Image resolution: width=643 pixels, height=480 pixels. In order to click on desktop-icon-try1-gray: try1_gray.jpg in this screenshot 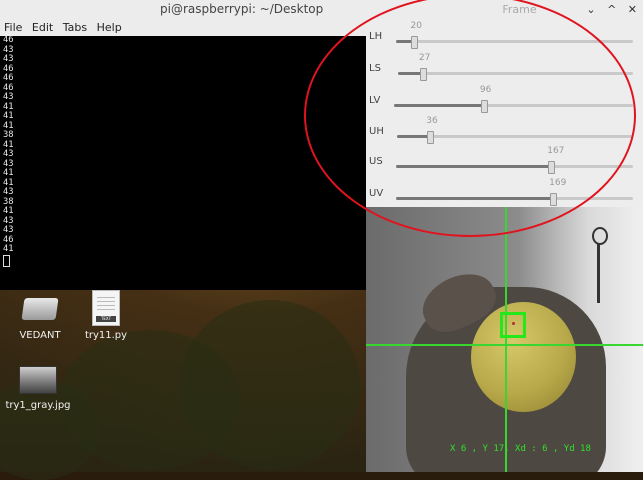, I will do `click(38, 388)`.